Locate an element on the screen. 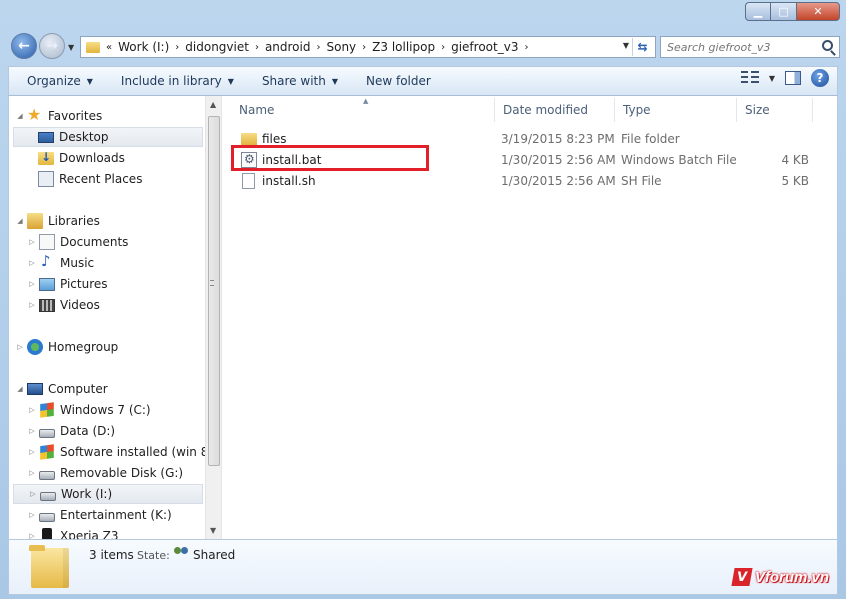 The width and height of the screenshot is (846, 599). tree-desktop: Desktop is located at coordinates (108, 137).